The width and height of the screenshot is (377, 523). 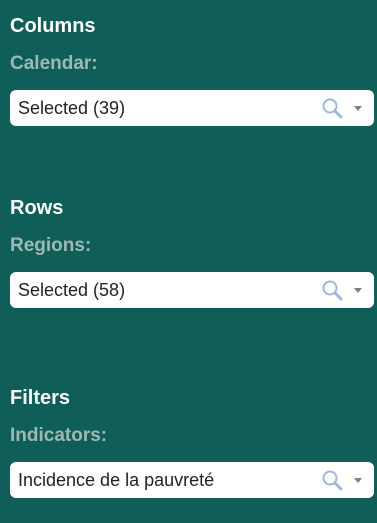 I want to click on indicators-select-value: Incidence de la pauvreté, so click(x=116, y=480).